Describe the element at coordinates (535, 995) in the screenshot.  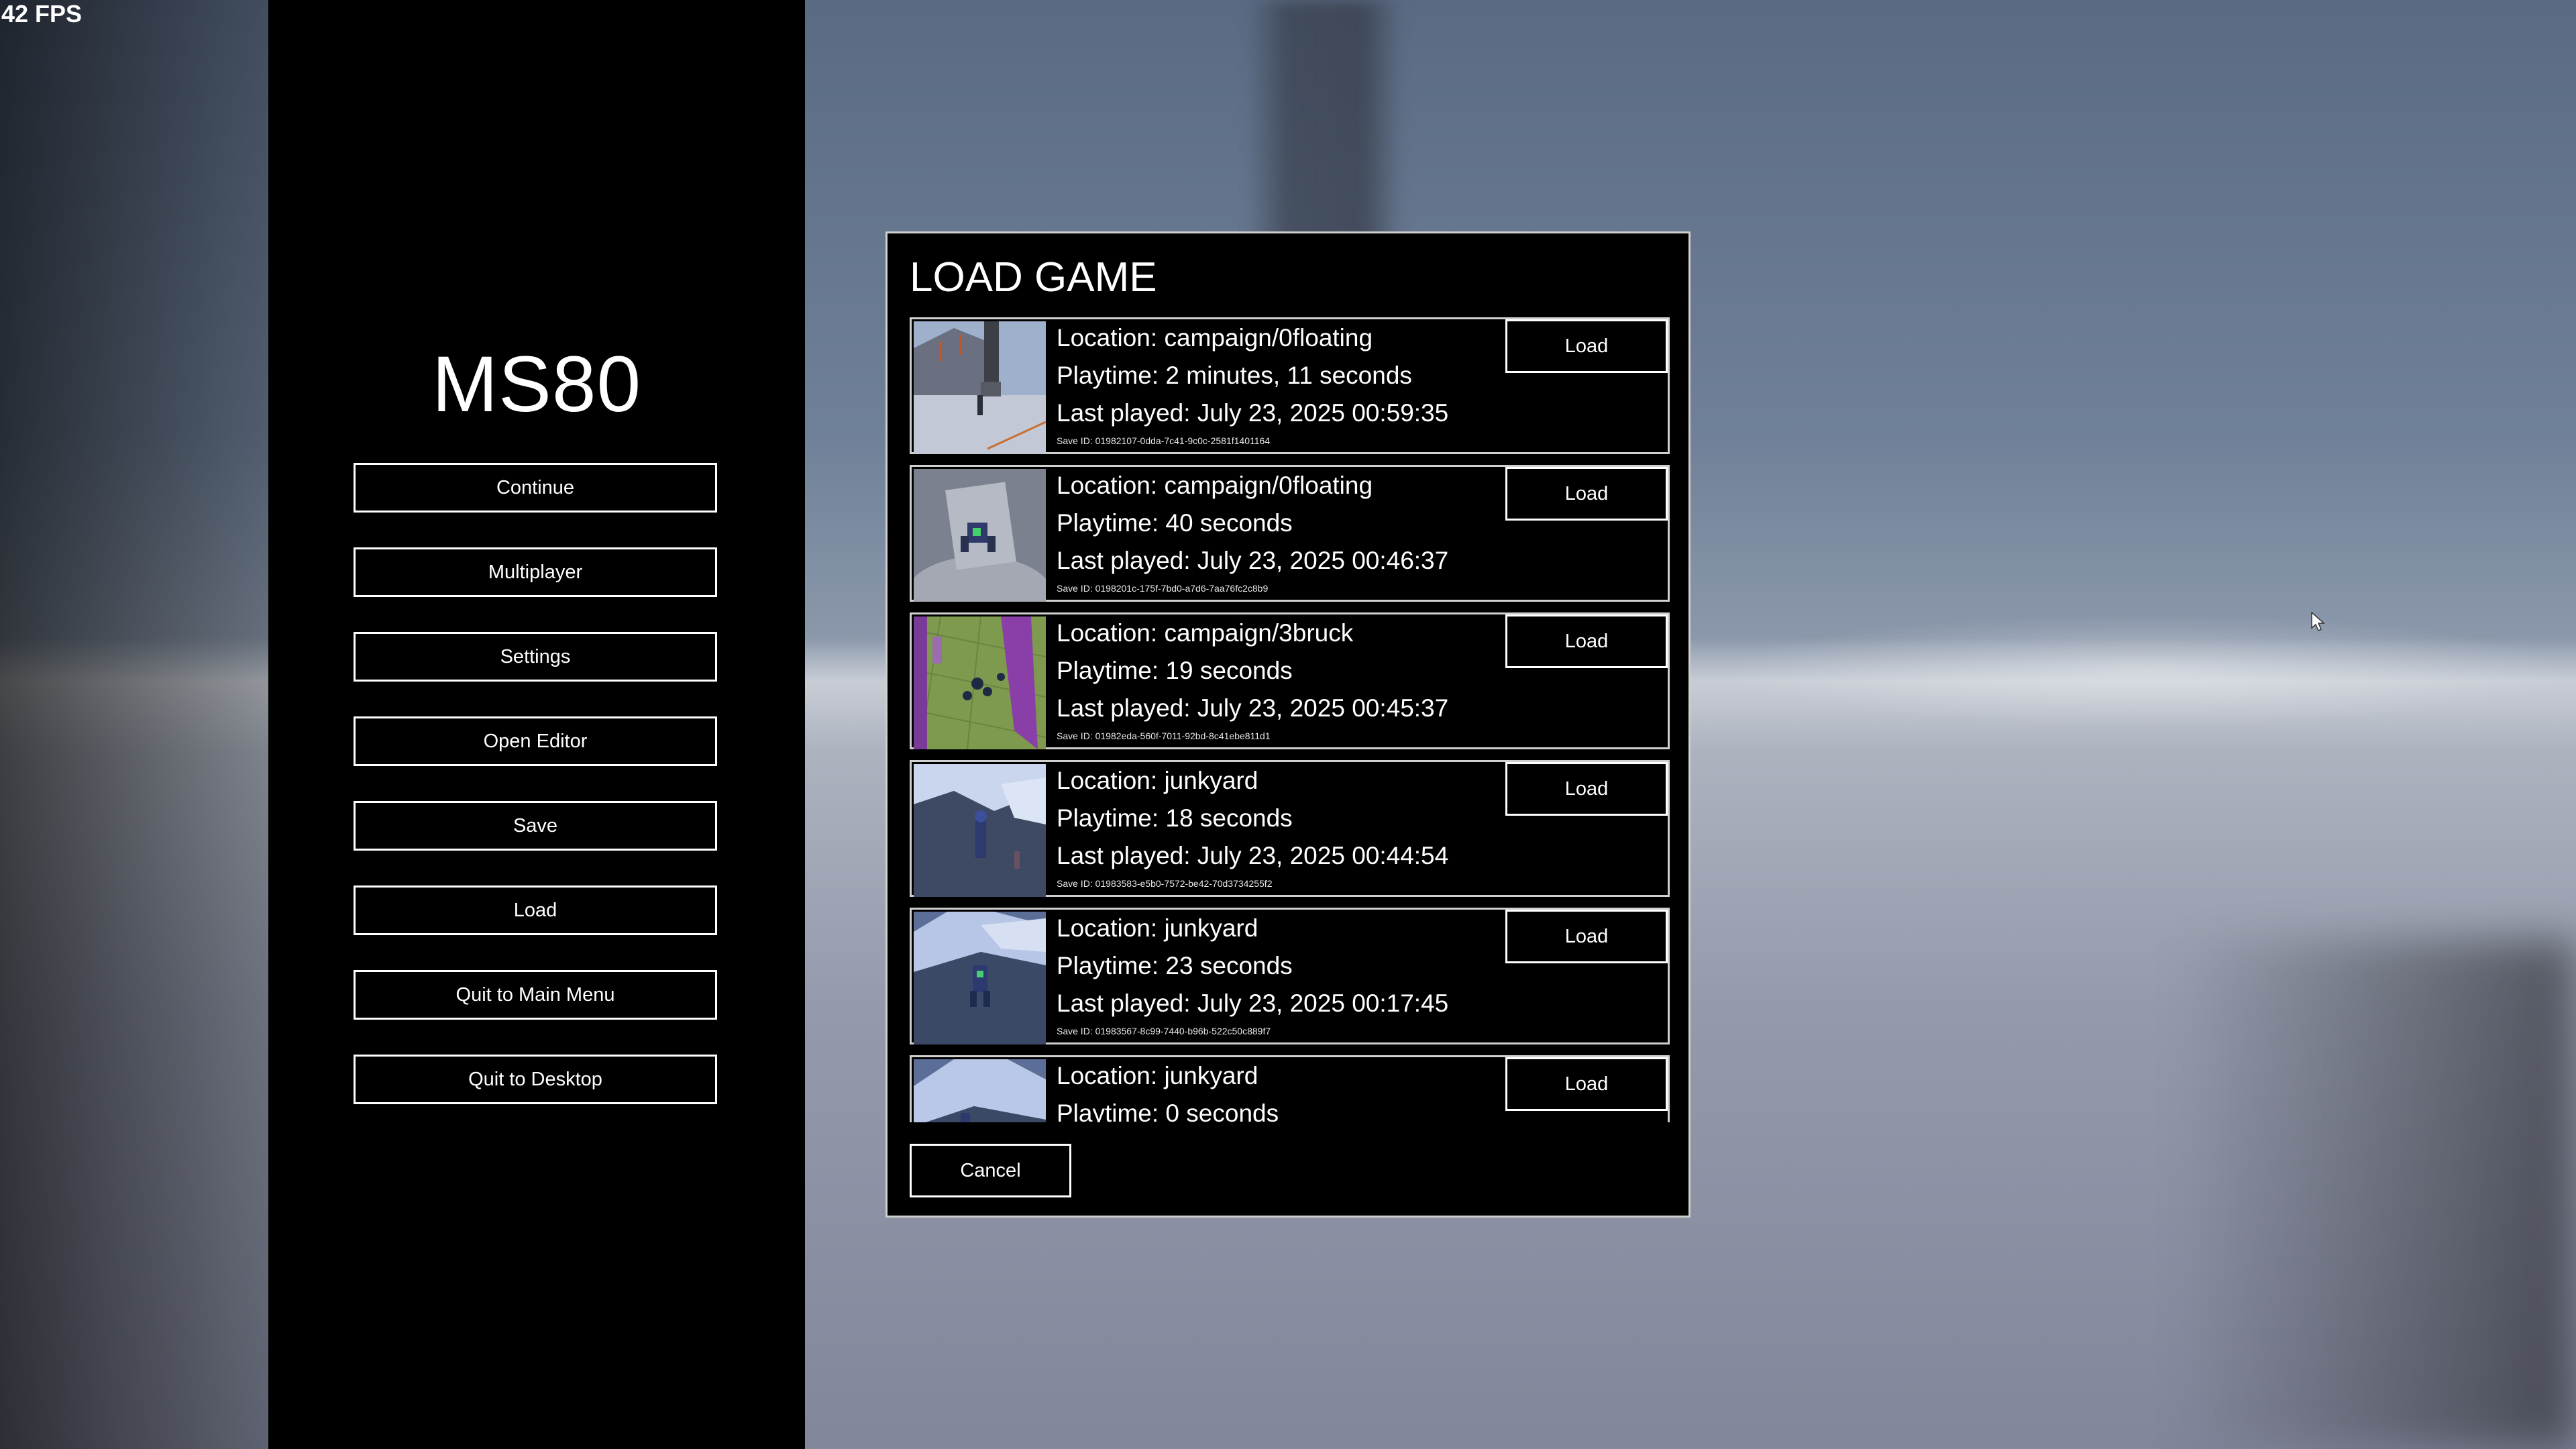
I see `quit-to-main-menu-button: Quit to Main Menu` at that location.